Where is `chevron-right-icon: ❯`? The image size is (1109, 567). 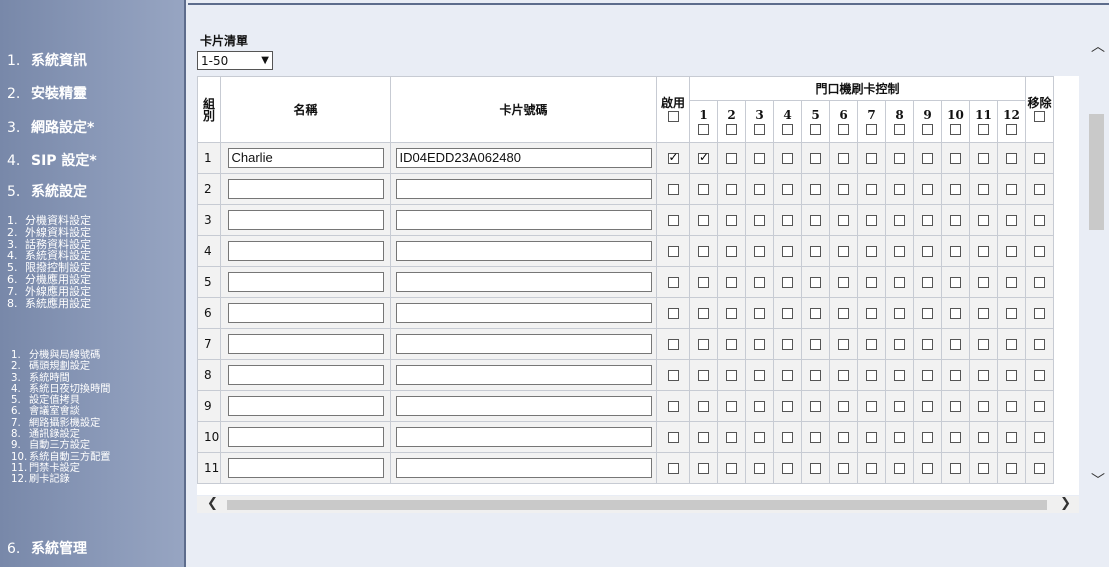 chevron-right-icon: ❯ is located at coordinates (1065, 503).